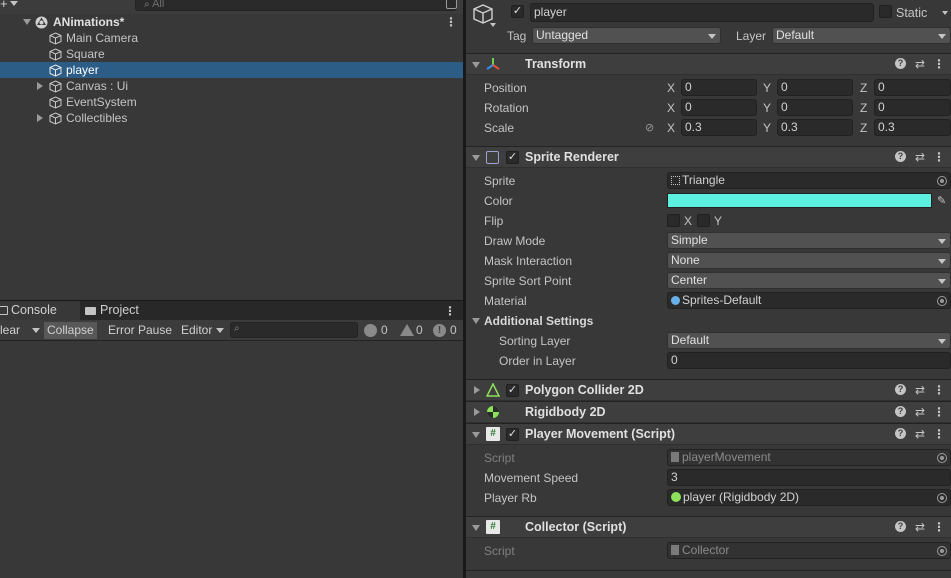  I want to click on player-rb-object-field: player (Rigidbody 2D), so click(809, 497).